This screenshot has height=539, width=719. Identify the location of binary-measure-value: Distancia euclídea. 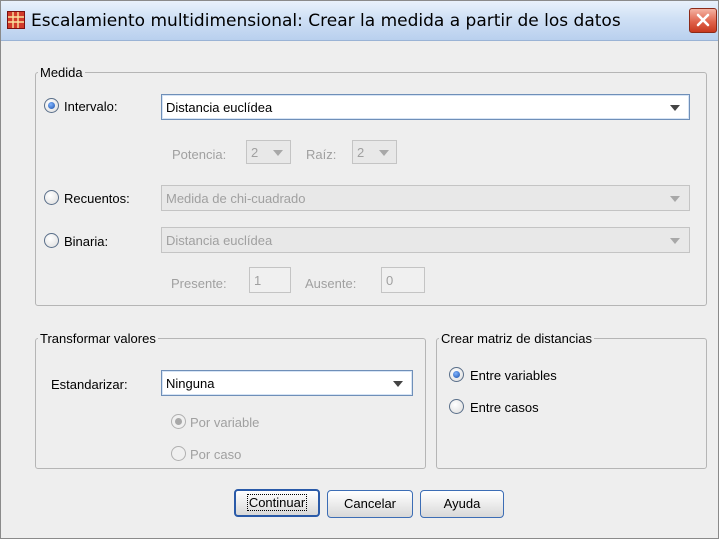
(219, 240).